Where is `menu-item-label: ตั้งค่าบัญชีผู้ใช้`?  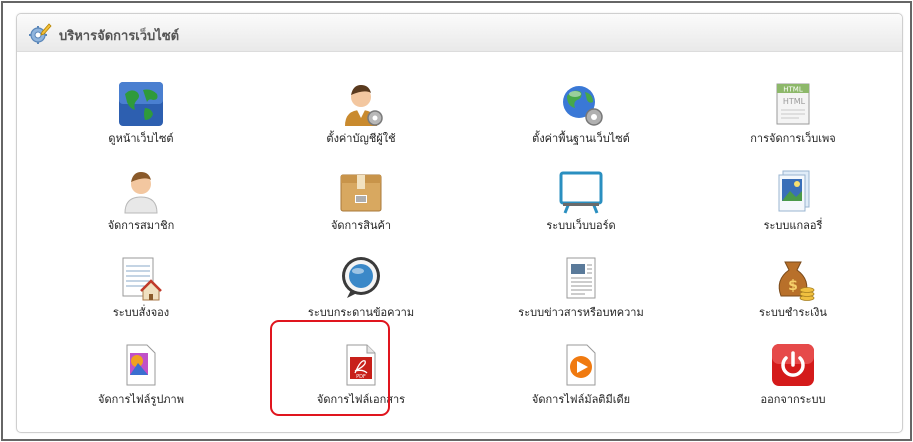
menu-item-label: ตั้งค่าบัญชีผู้ใช้ is located at coordinates (361, 138).